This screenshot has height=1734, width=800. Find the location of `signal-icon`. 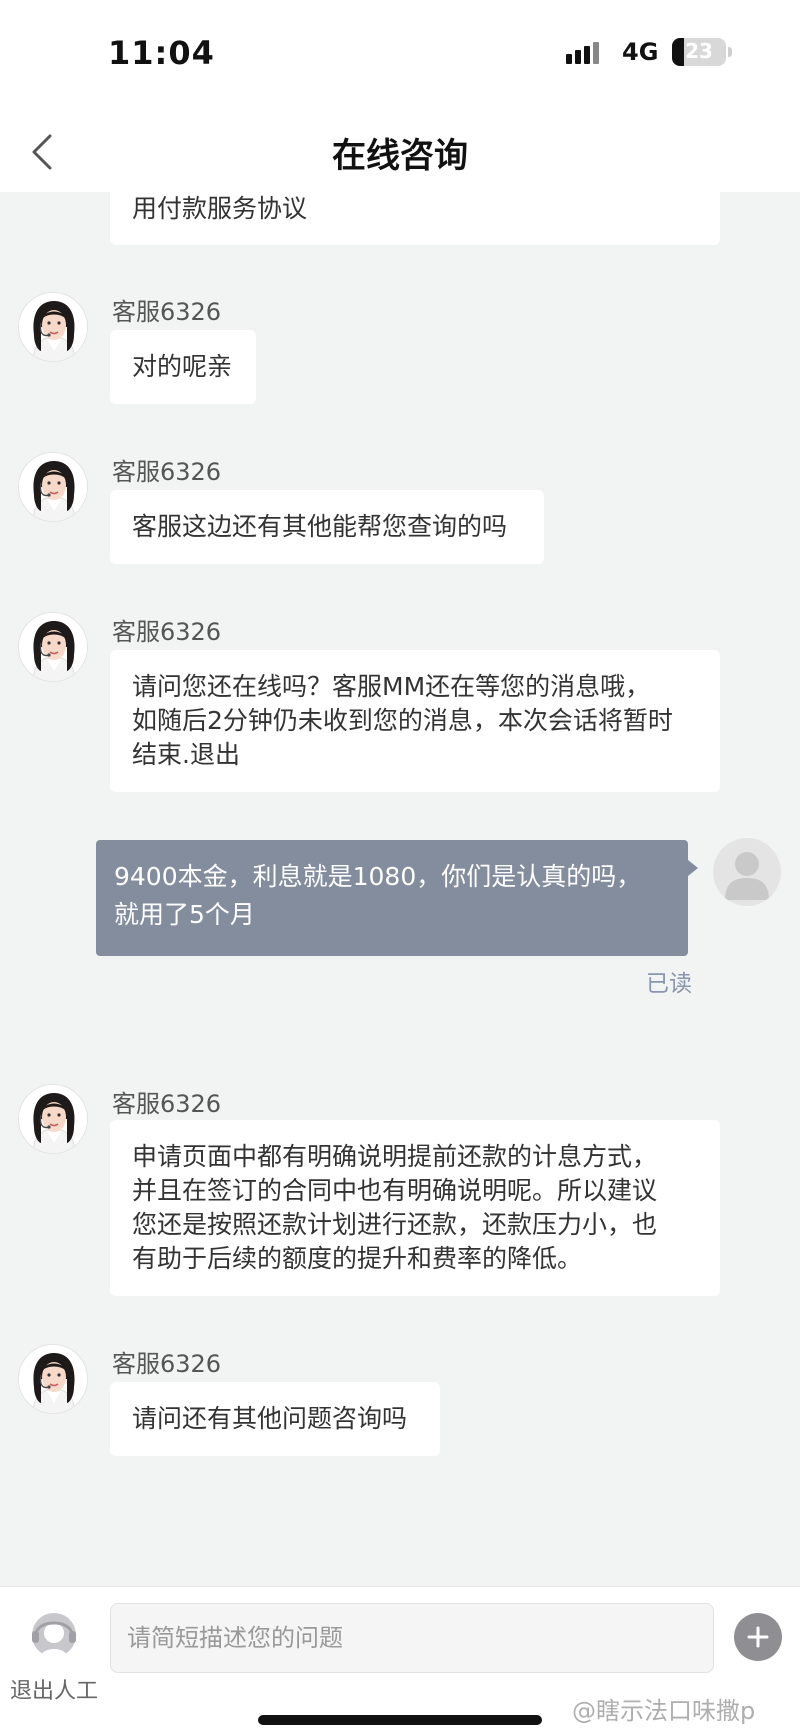

signal-icon is located at coordinates (582, 53).